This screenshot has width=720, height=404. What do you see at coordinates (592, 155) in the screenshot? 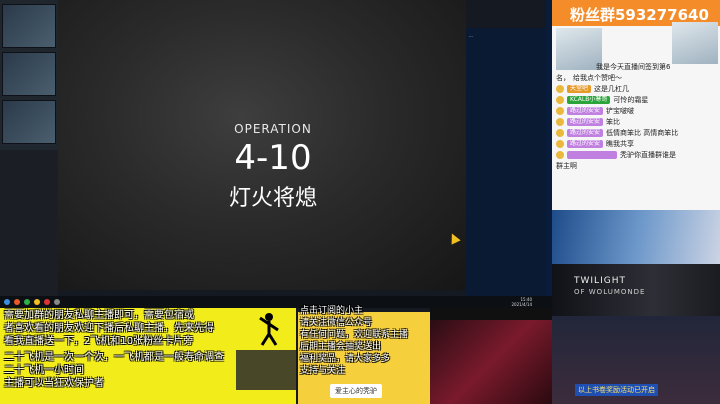
I see `chat-name-badge` at bounding box center [592, 155].